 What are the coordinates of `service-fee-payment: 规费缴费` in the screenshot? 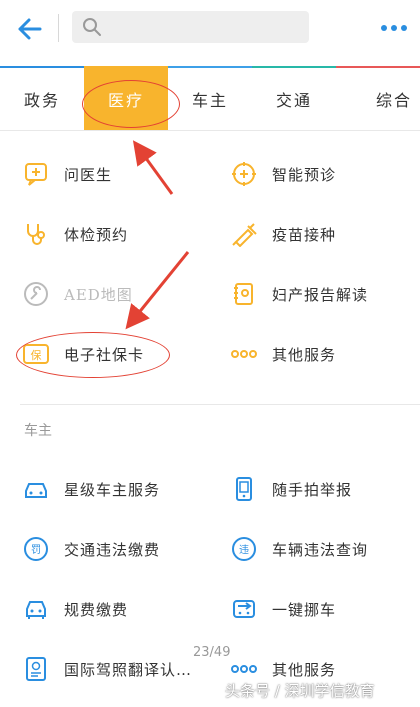 It's located at (75, 609).